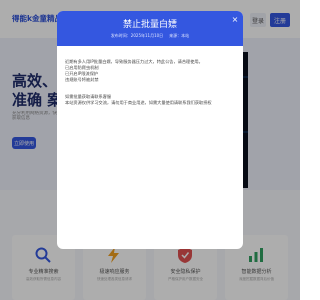 Image resolution: width=320 pixels, height=300 pixels. What do you see at coordinates (137, 35) in the screenshot?
I see `modal-publish-time: 发布时间：2025年11月10日` at bounding box center [137, 35].